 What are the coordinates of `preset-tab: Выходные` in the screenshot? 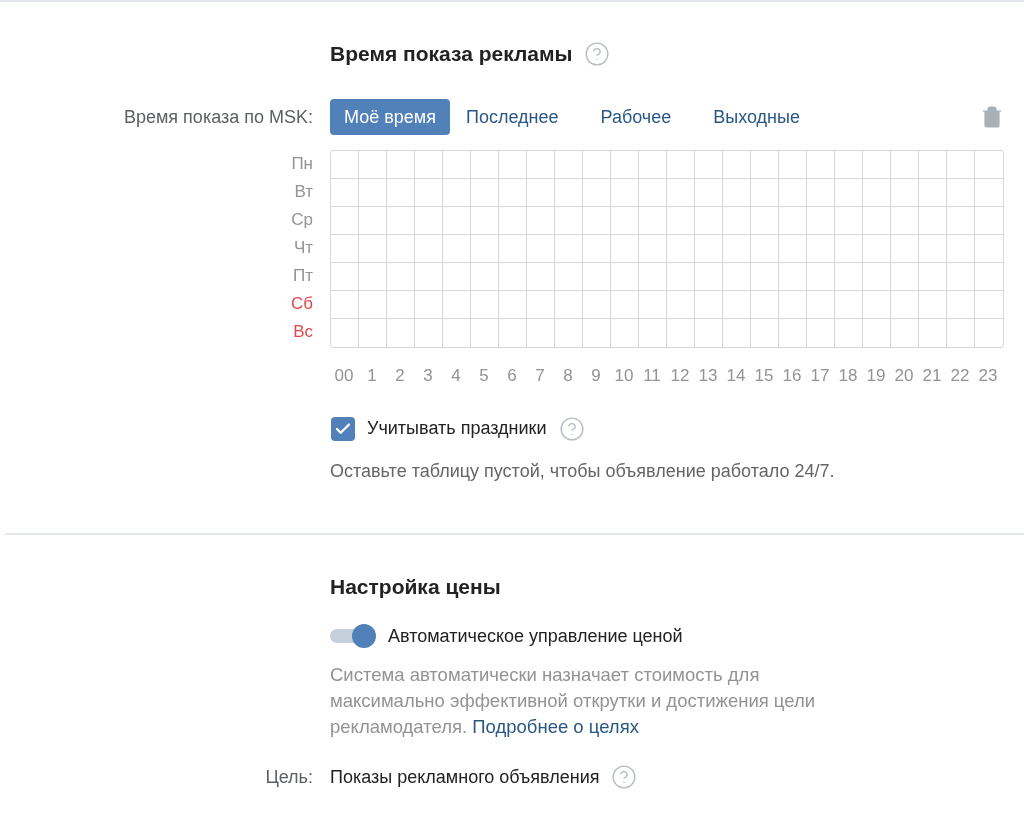 It's located at (756, 117).